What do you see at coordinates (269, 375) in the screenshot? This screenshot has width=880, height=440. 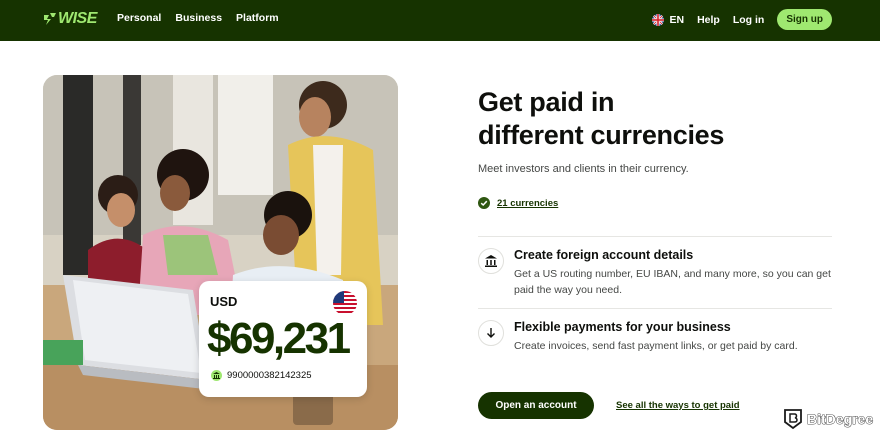 I see `account-number: 9900000382142325` at bounding box center [269, 375].